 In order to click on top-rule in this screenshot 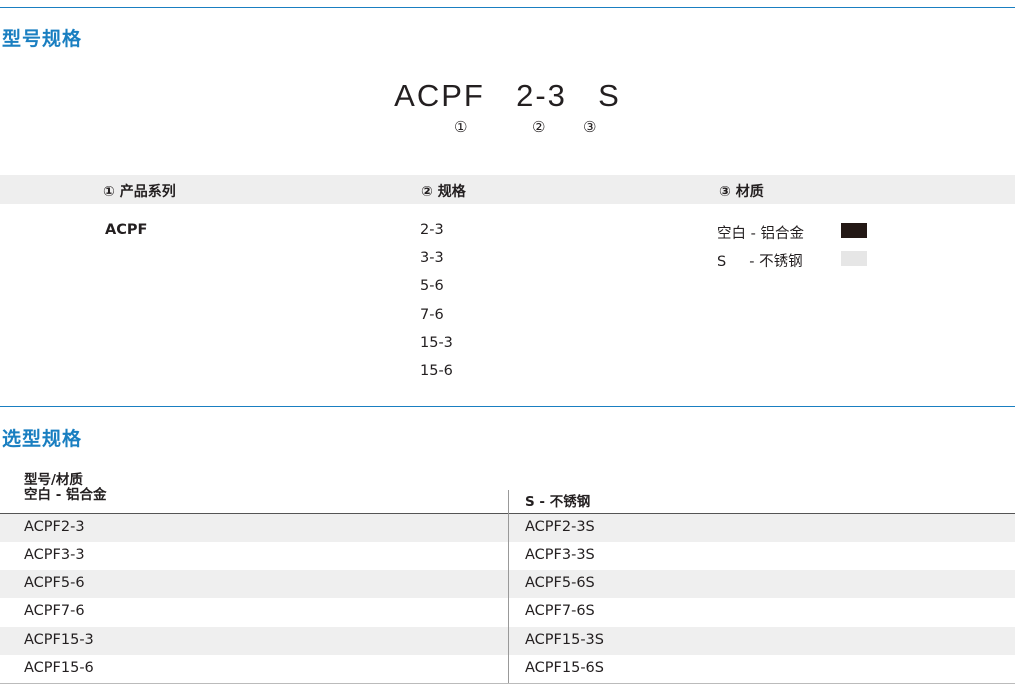, I will do `click(507, 7)`.